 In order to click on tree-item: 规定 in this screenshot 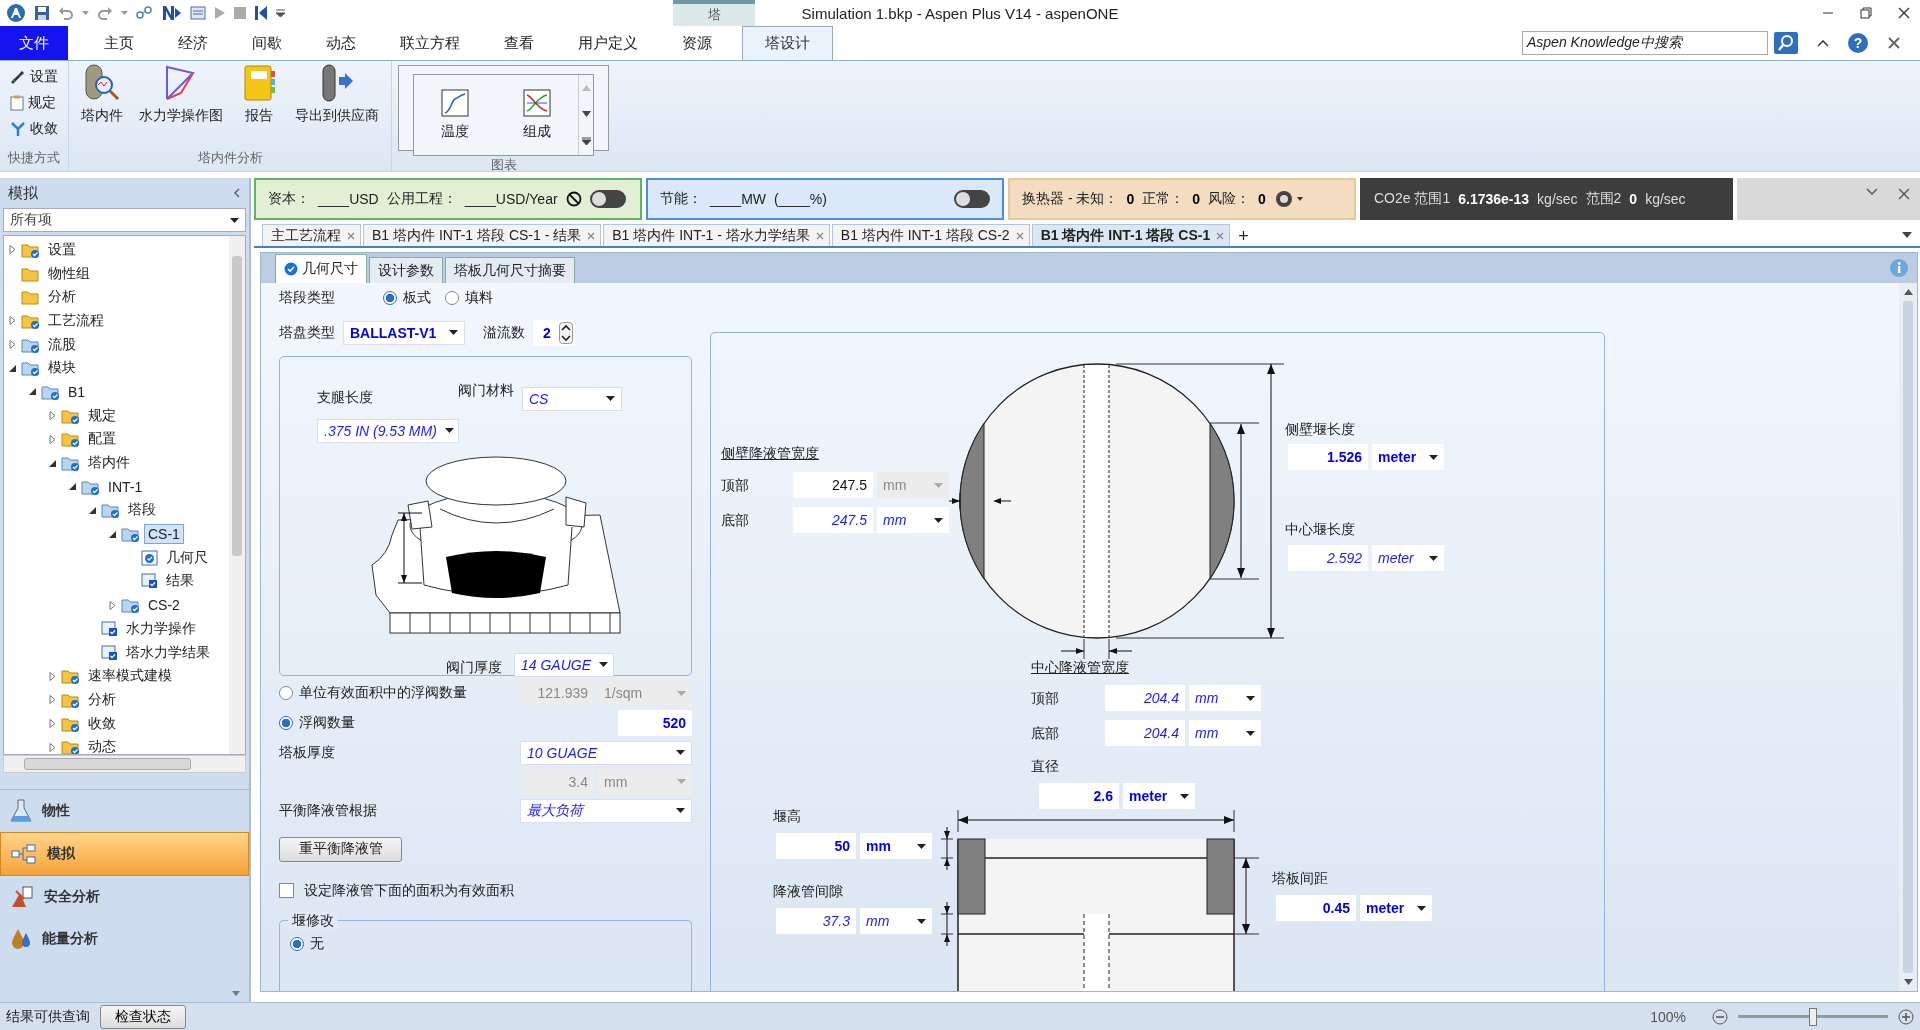, I will do `click(102, 415)`.